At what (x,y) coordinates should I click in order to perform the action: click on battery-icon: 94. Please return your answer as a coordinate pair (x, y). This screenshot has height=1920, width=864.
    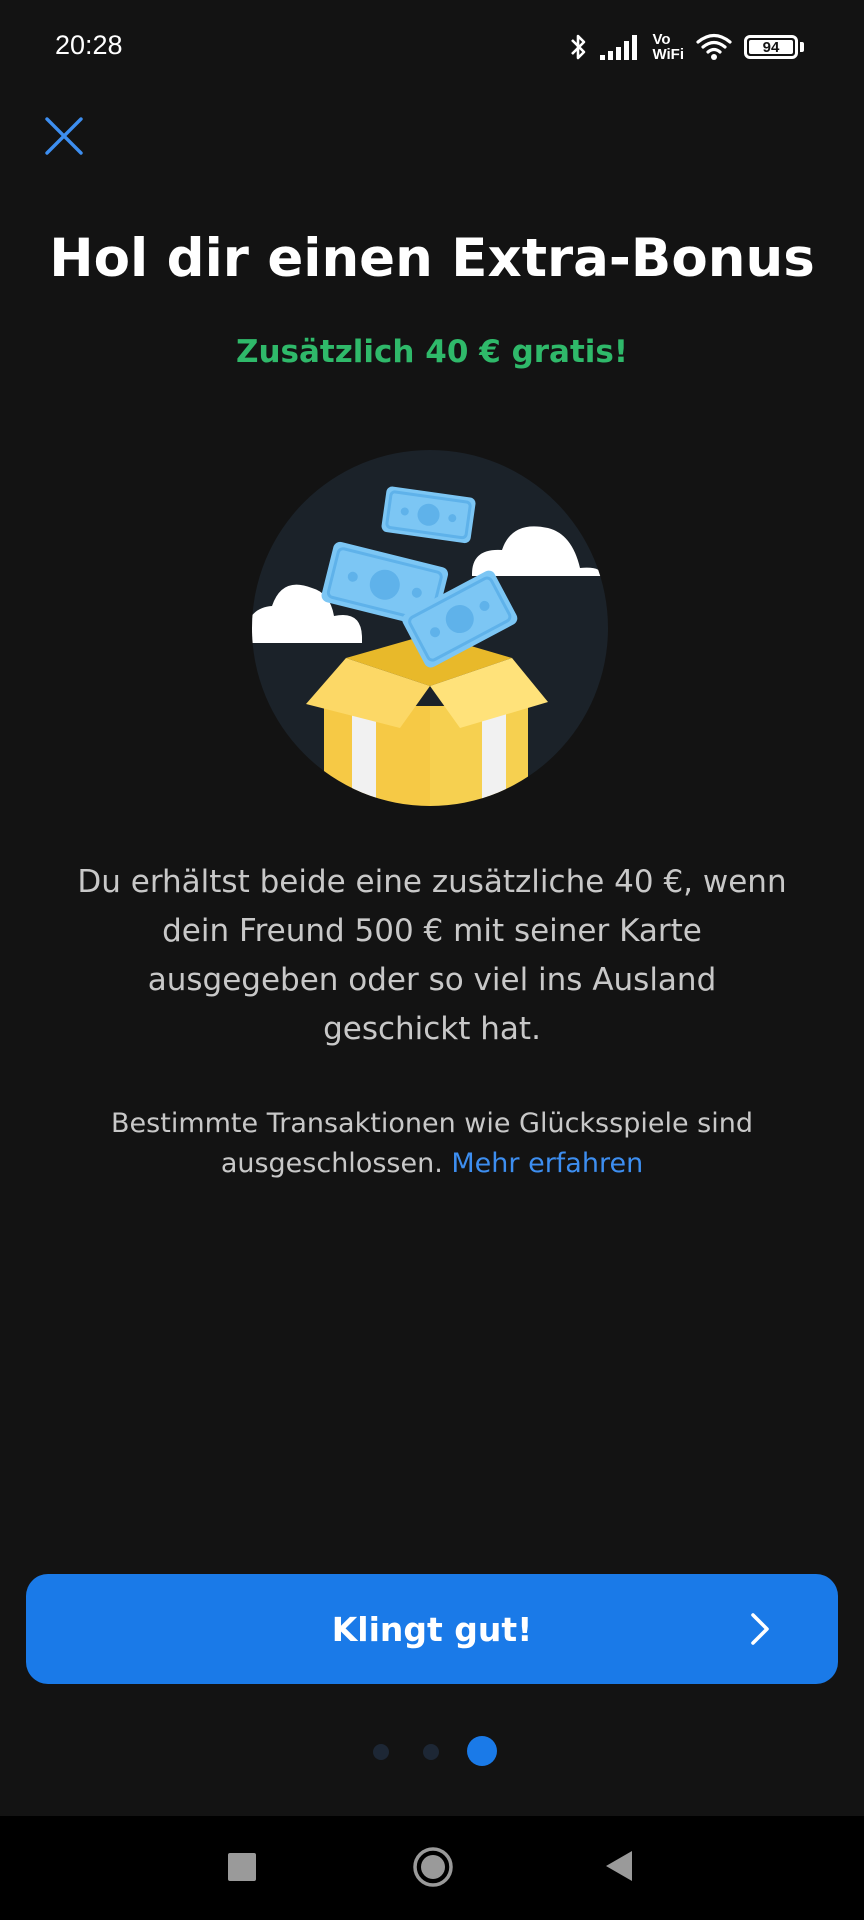
    Looking at the image, I should click on (771, 47).